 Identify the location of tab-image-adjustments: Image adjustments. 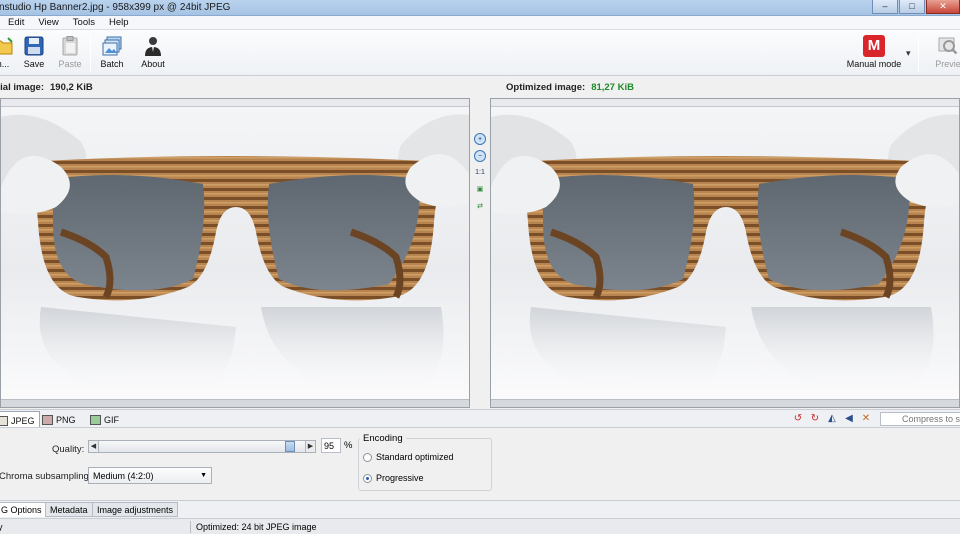
(135, 509).